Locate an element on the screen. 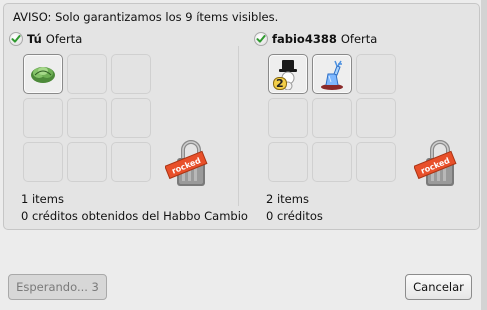 The height and width of the screenshot is (310, 487). their-offer-header: fabio4388 Oferta is located at coordinates (315, 39).